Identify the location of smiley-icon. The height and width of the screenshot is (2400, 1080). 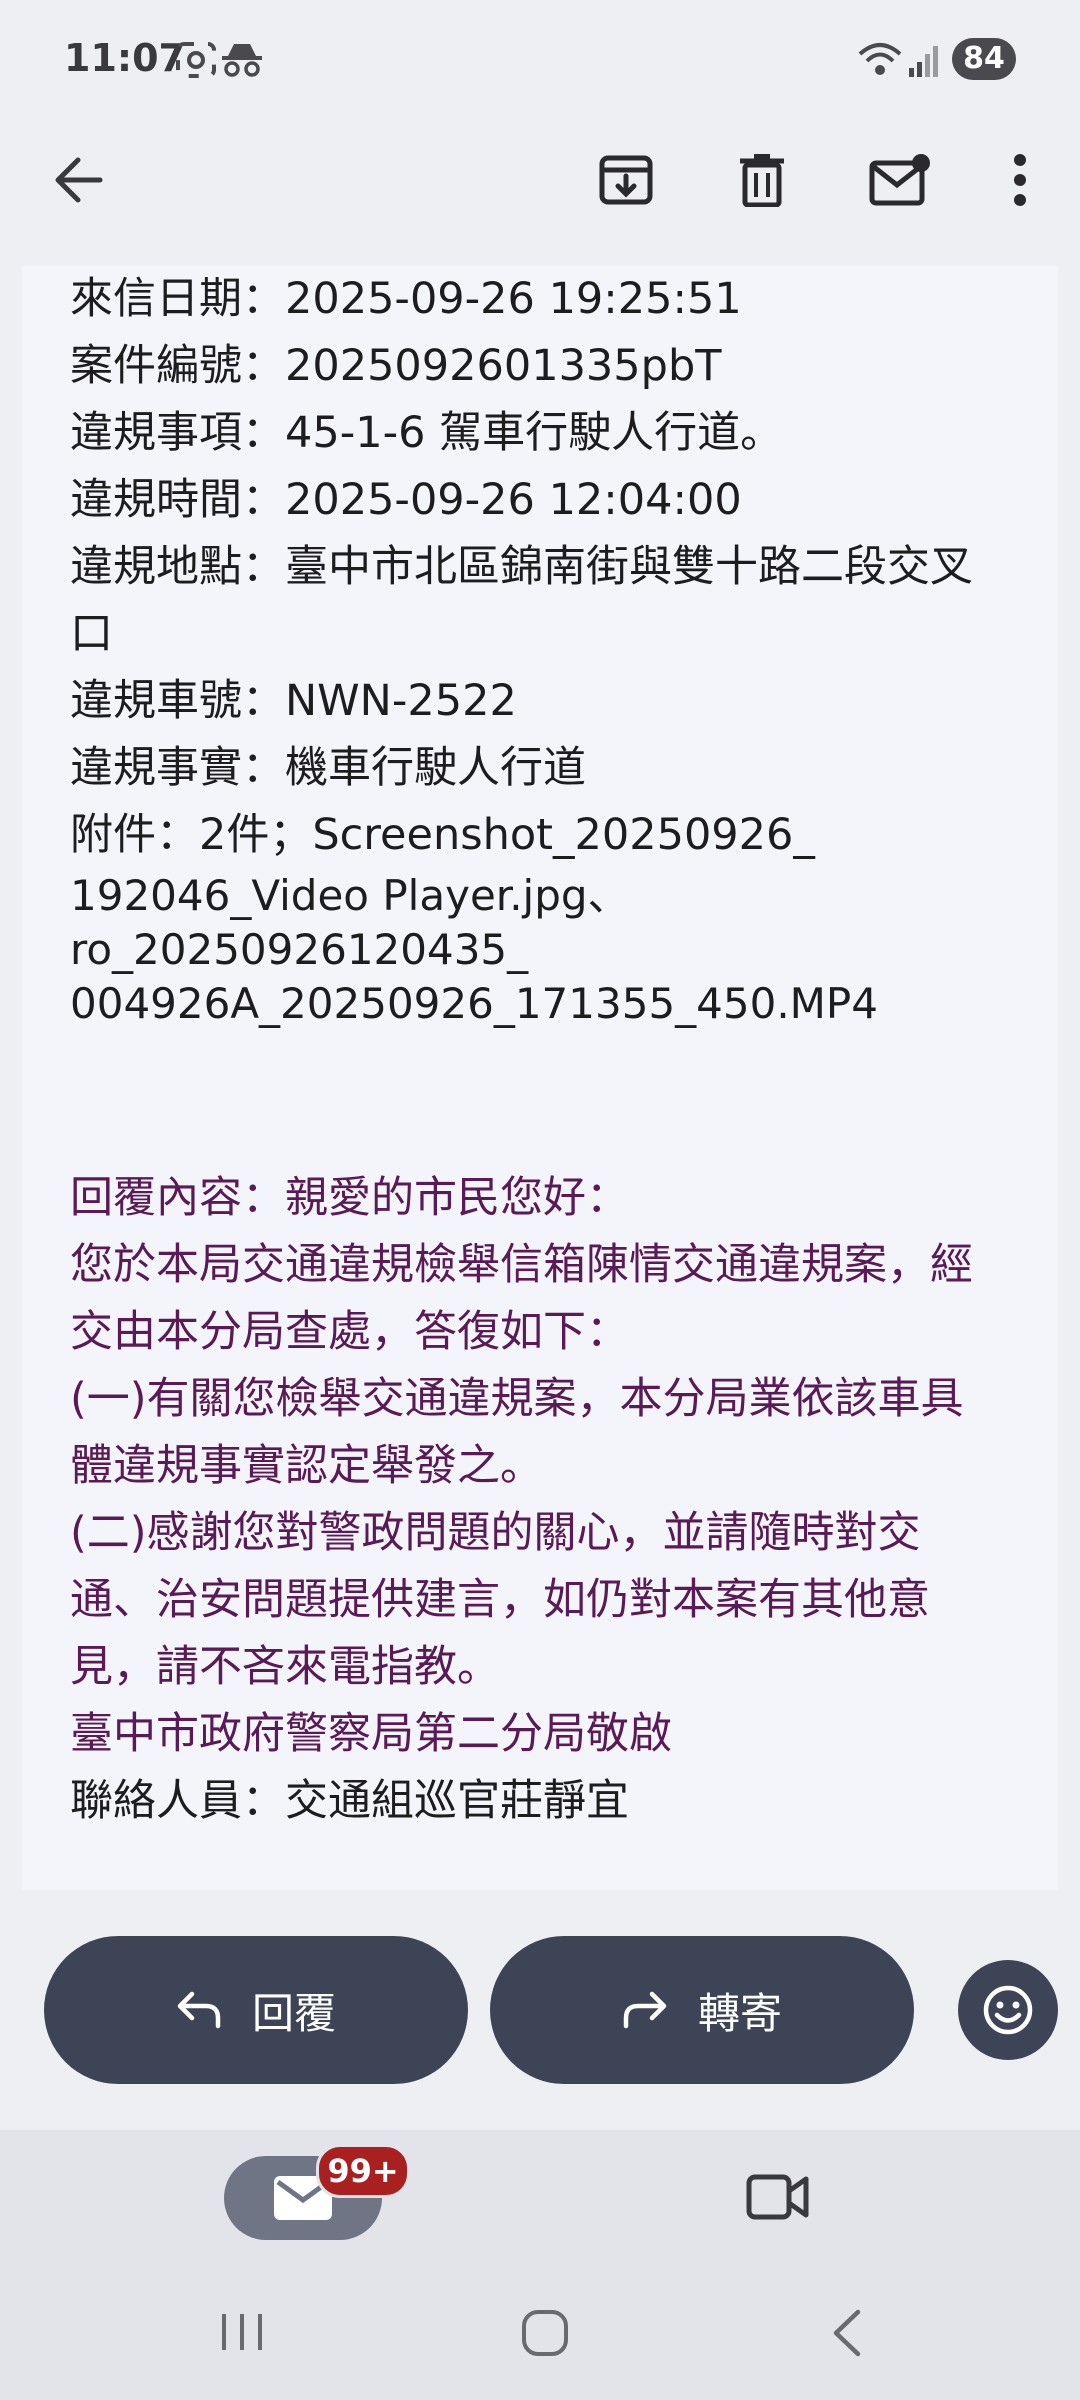
(1008, 2010).